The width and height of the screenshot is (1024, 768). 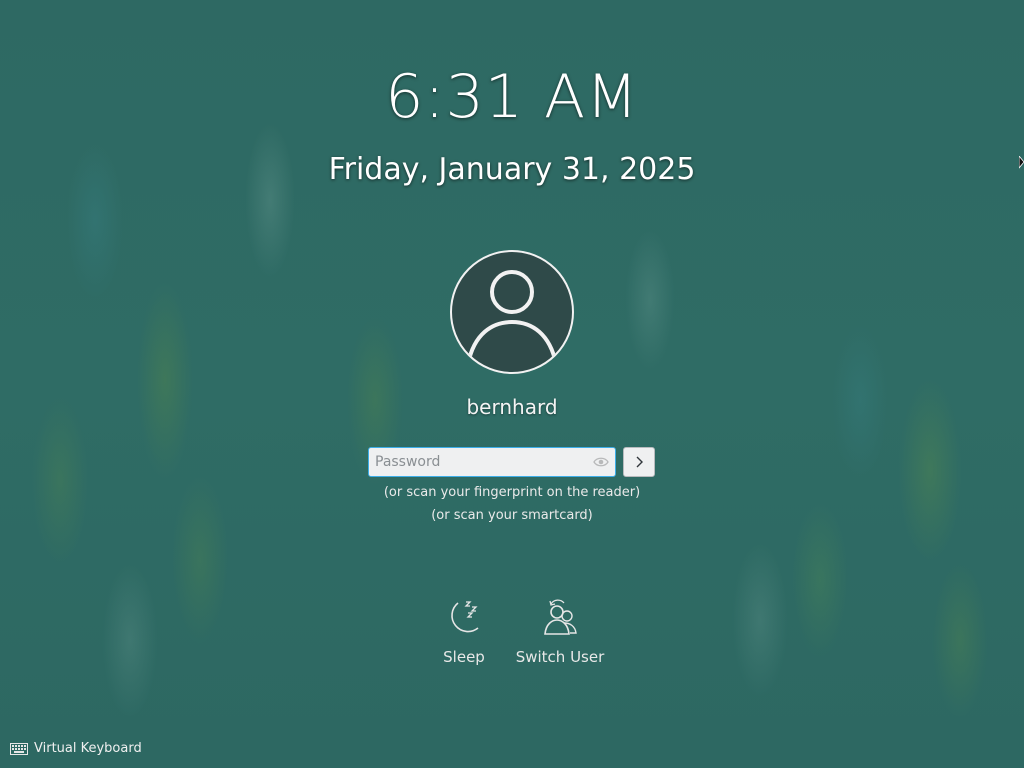 What do you see at coordinates (512, 515) in the screenshot?
I see `smartcard-hint: (or scan your smartcard)` at bounding box center [512, 515].